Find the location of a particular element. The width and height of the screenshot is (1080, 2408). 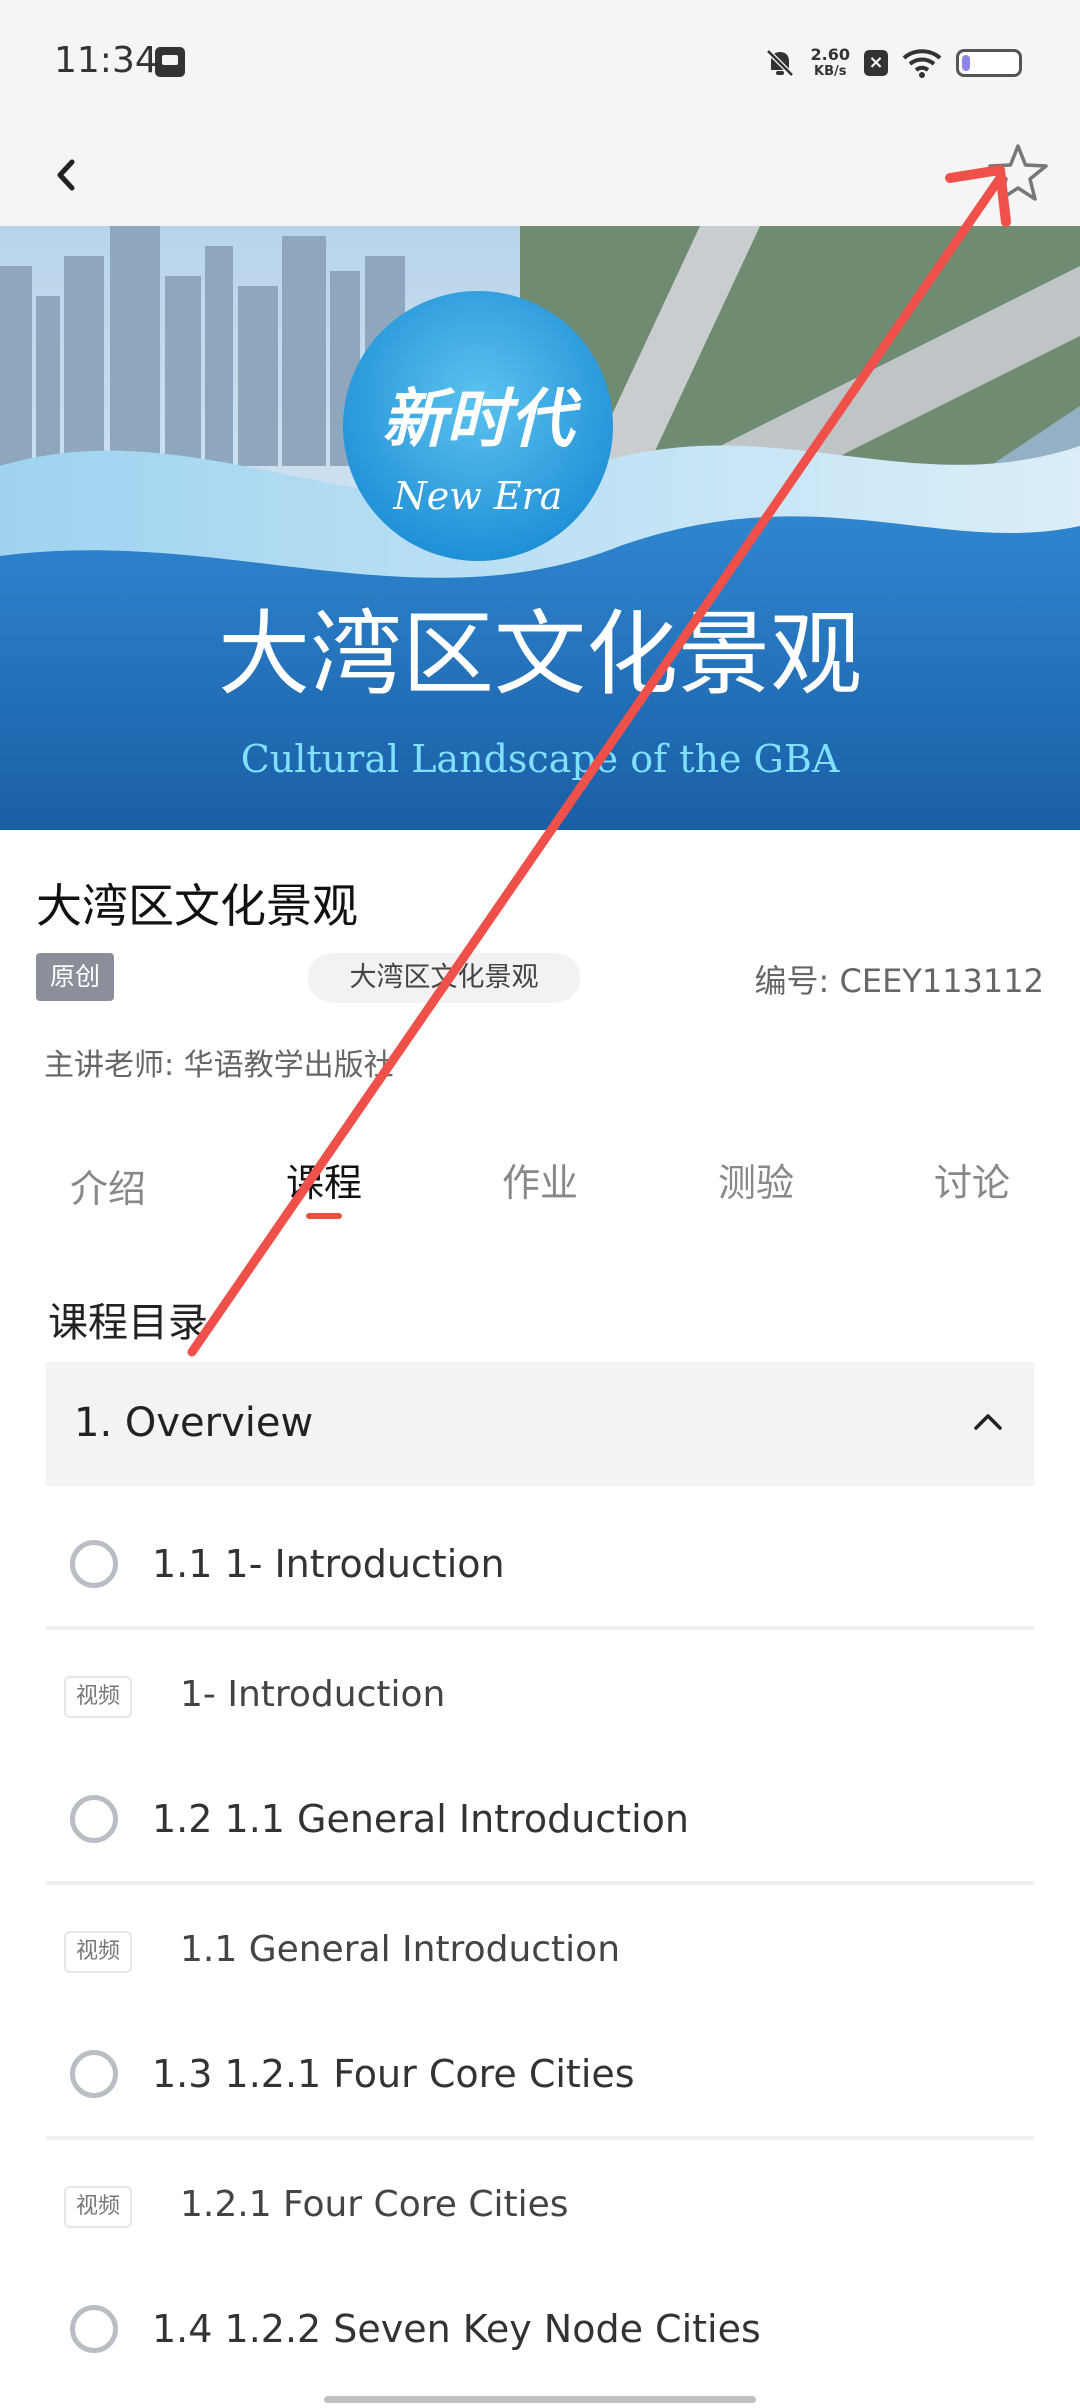

banner-title-cn: 大湾区文化景观 is located at coordinates (540, 654).